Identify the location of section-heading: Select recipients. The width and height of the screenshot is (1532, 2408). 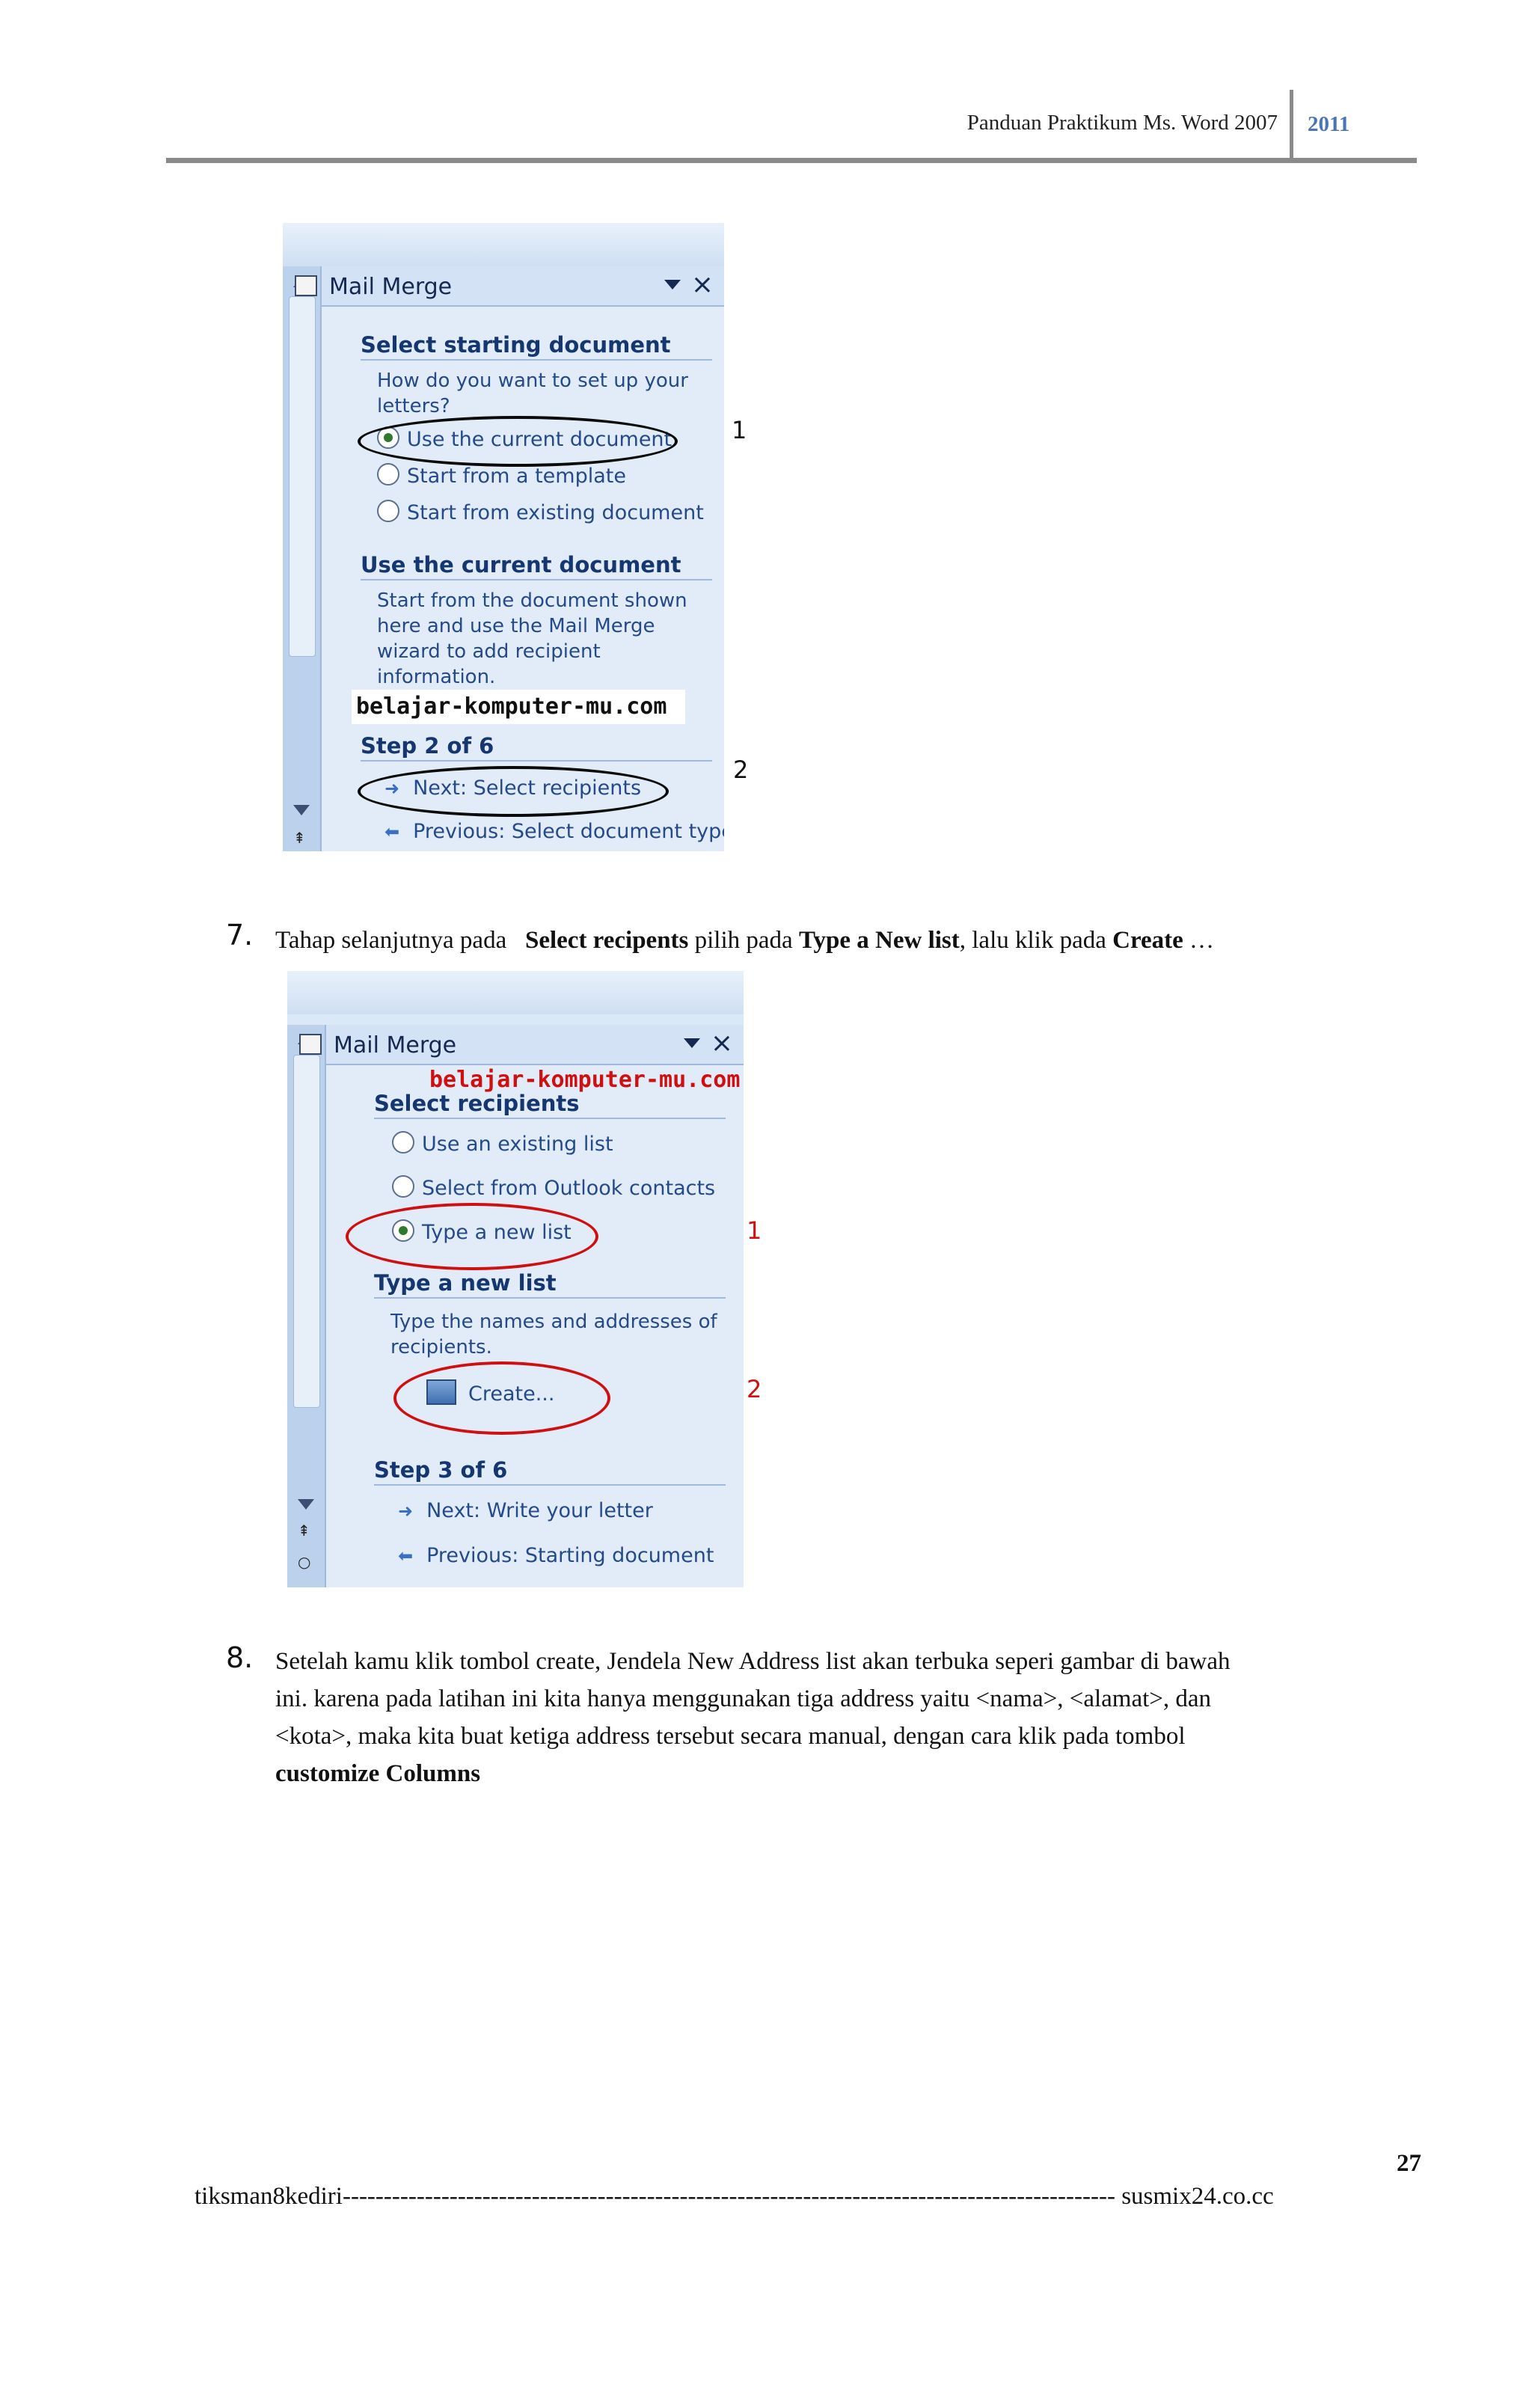
(477, 1103).